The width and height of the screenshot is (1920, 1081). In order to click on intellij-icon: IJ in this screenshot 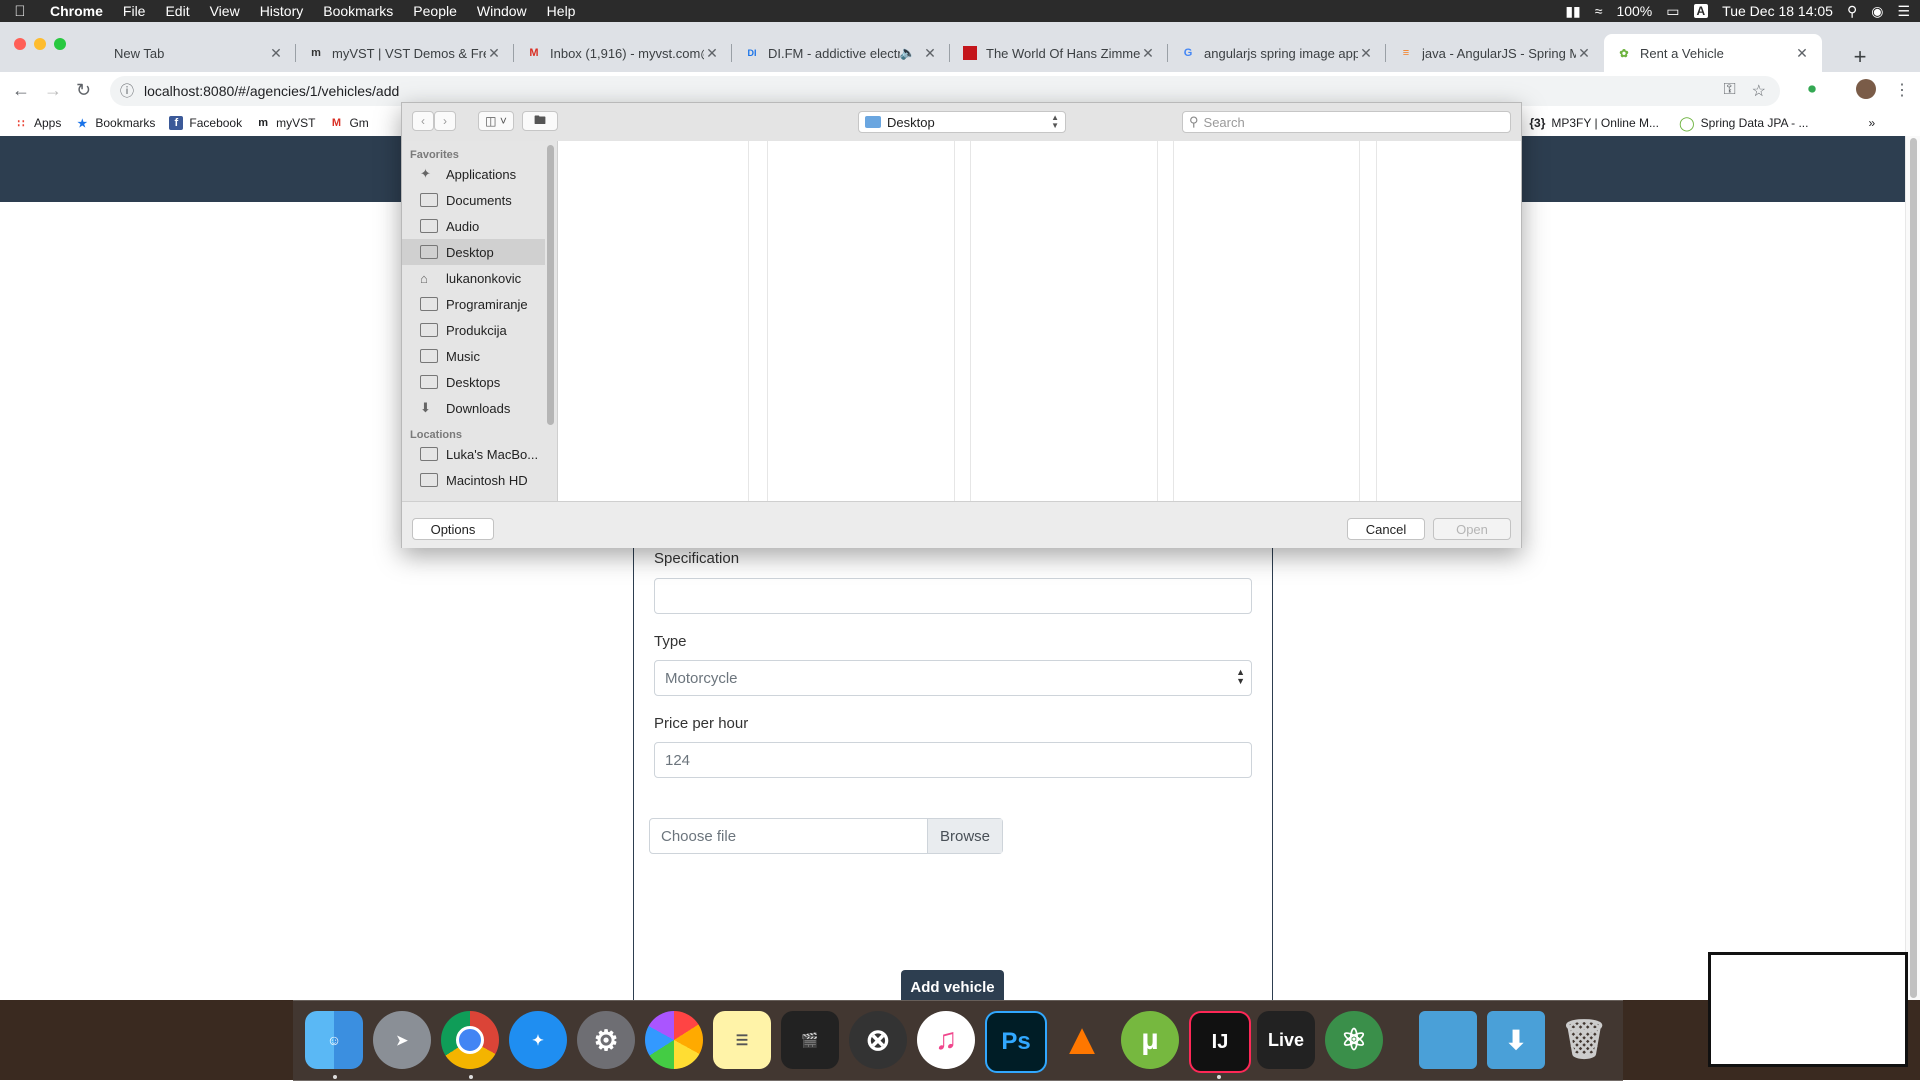, I will do `click(1220, 1042)`.